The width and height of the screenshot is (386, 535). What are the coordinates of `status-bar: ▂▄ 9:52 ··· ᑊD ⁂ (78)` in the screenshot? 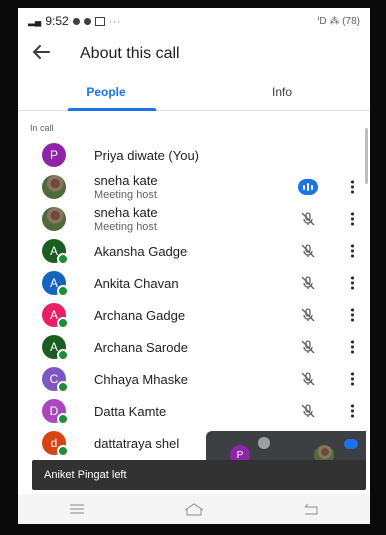 It's located at (194, 21).